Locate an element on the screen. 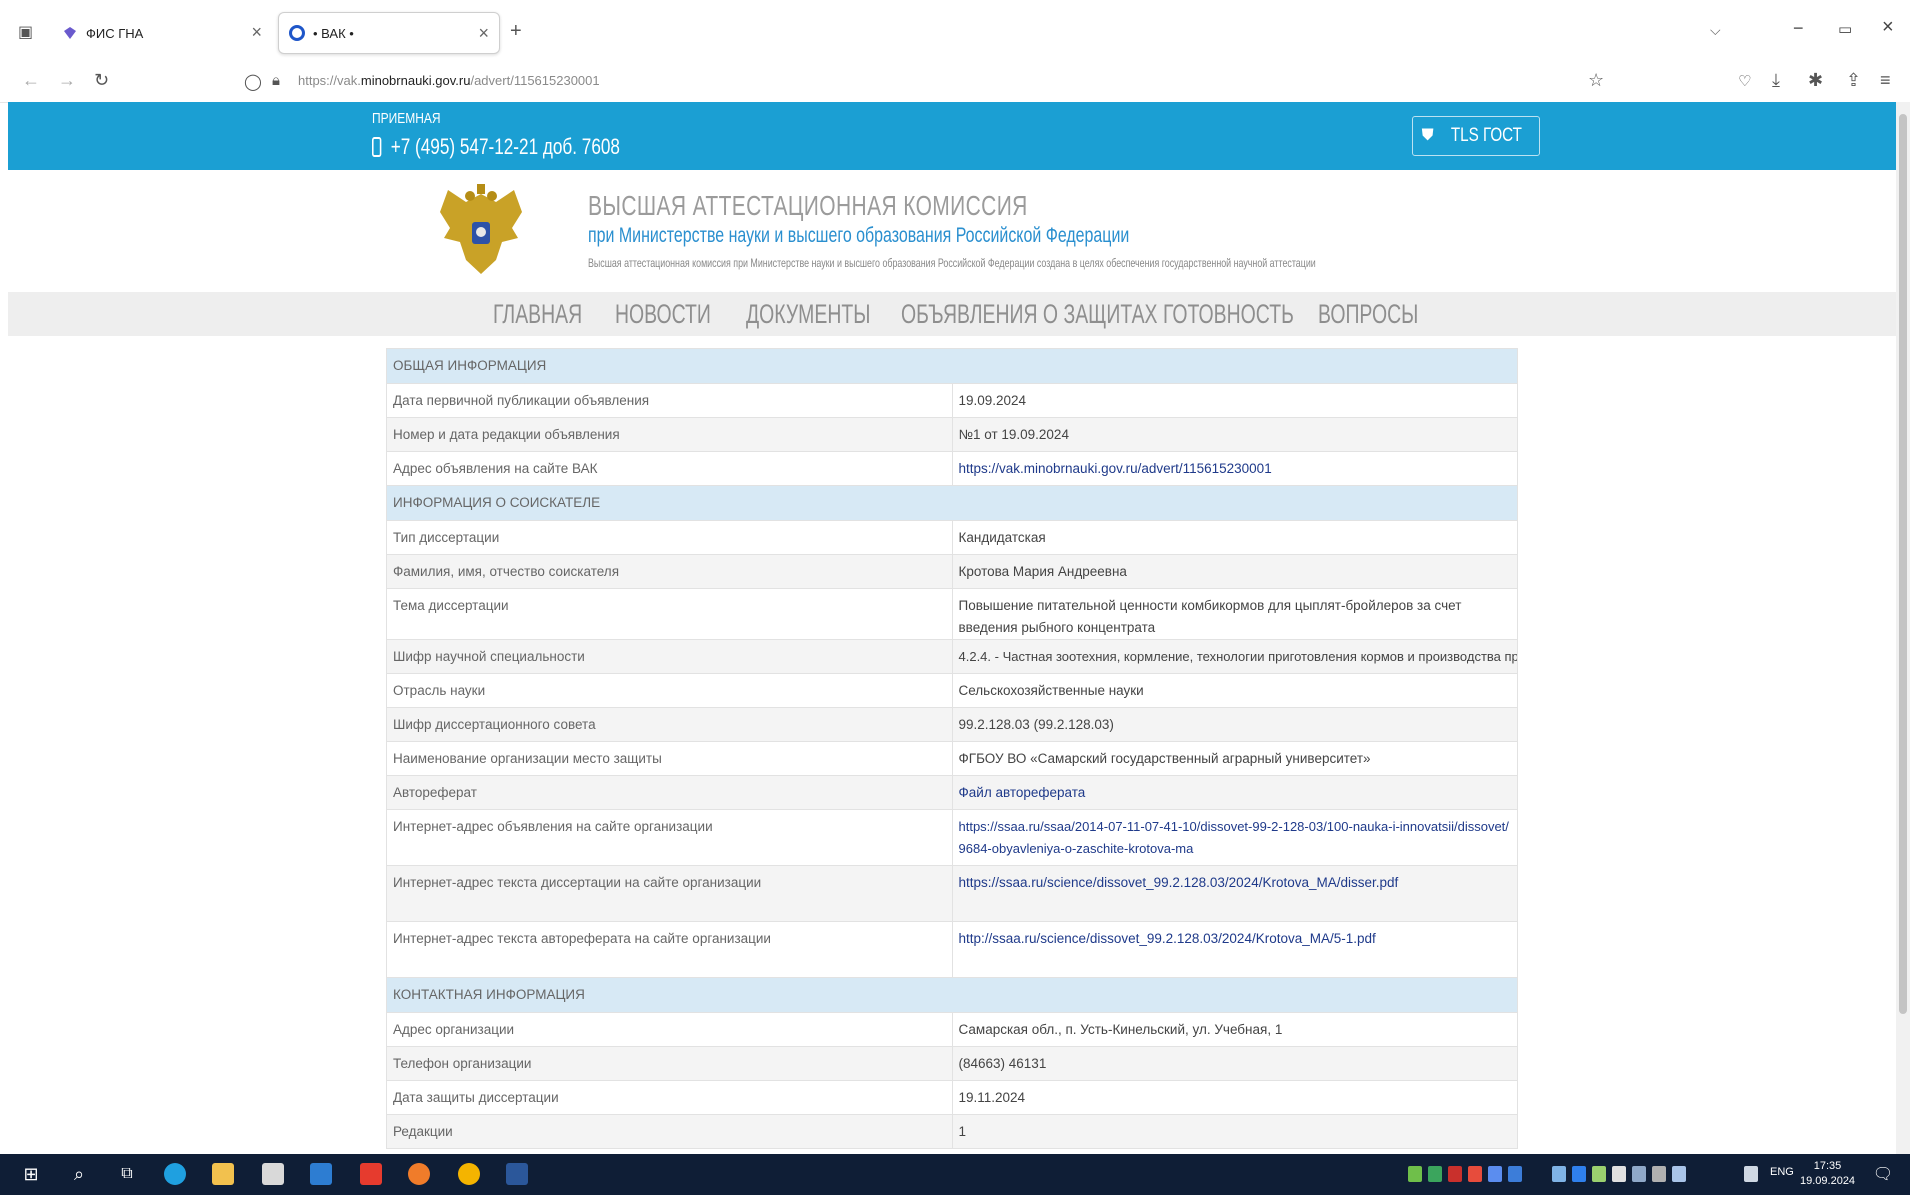  tab-list-chevron-icon: ⌵ is located at coordinates (1715, 30).